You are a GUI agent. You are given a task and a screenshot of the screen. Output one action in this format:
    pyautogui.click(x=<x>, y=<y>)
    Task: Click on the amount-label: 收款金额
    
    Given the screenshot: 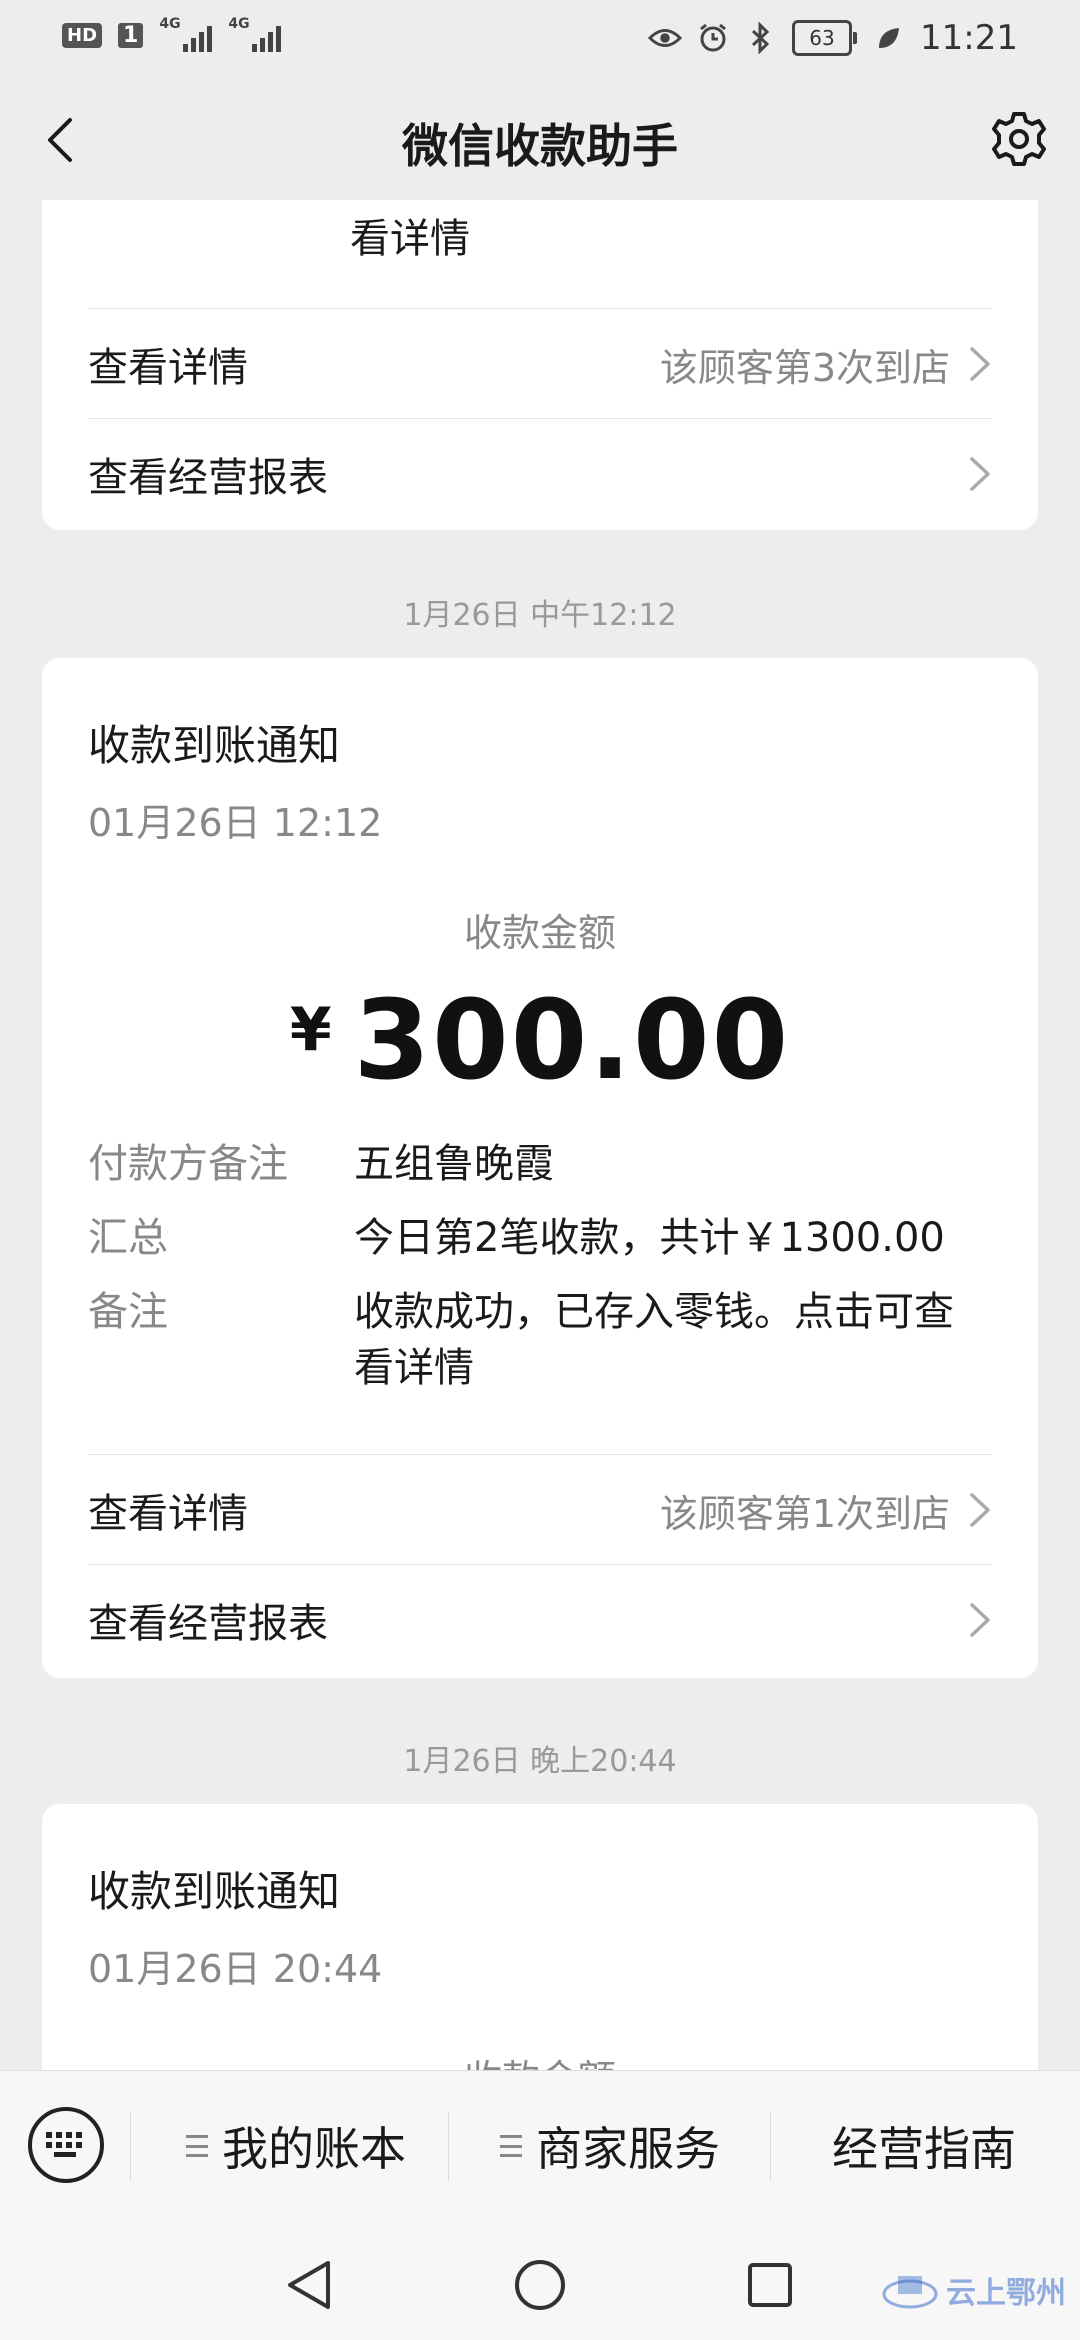 What is the action you would take?
    pyautogui.click(x=539, y=933)
    